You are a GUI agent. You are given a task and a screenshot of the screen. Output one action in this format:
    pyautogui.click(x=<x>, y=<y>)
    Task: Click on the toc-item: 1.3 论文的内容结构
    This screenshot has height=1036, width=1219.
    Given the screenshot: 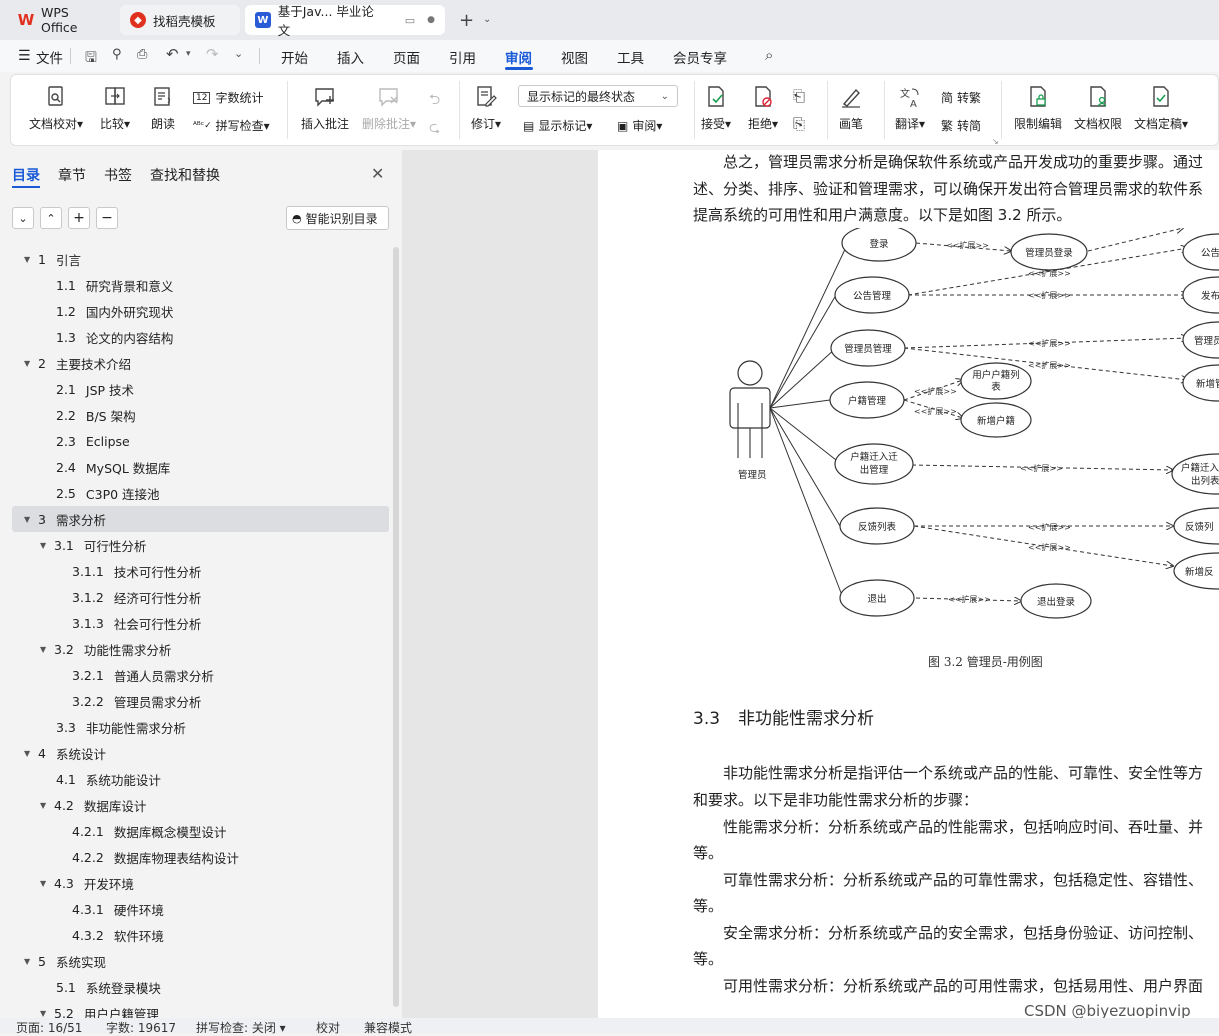 What is the action you would take?
    pyautogui.click(x=195, y=337)
    